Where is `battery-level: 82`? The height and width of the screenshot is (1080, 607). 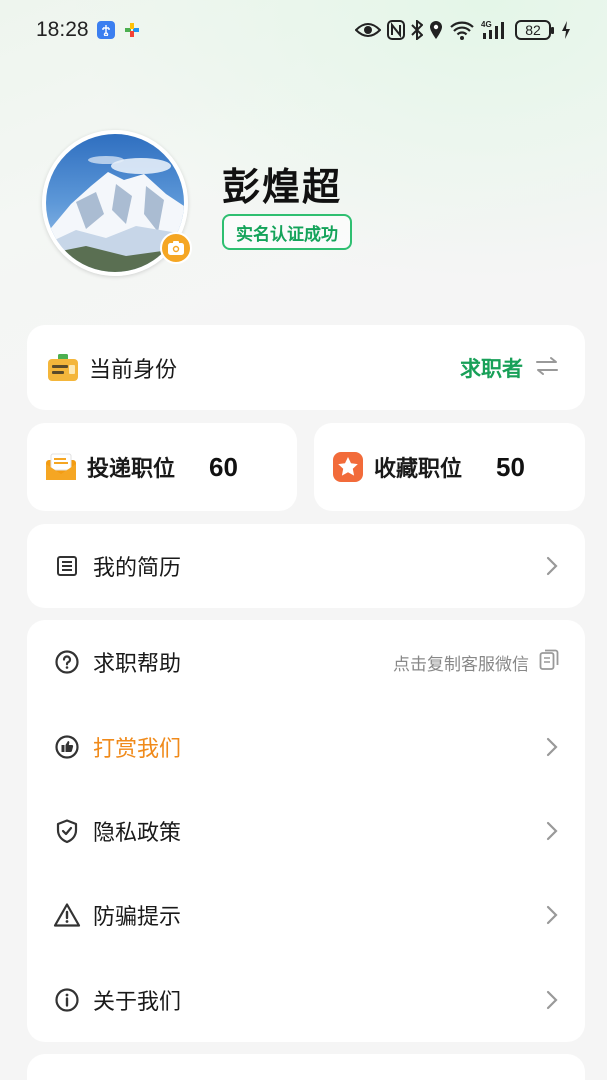
battery-level: 82 is located at coordinates (533, 30).